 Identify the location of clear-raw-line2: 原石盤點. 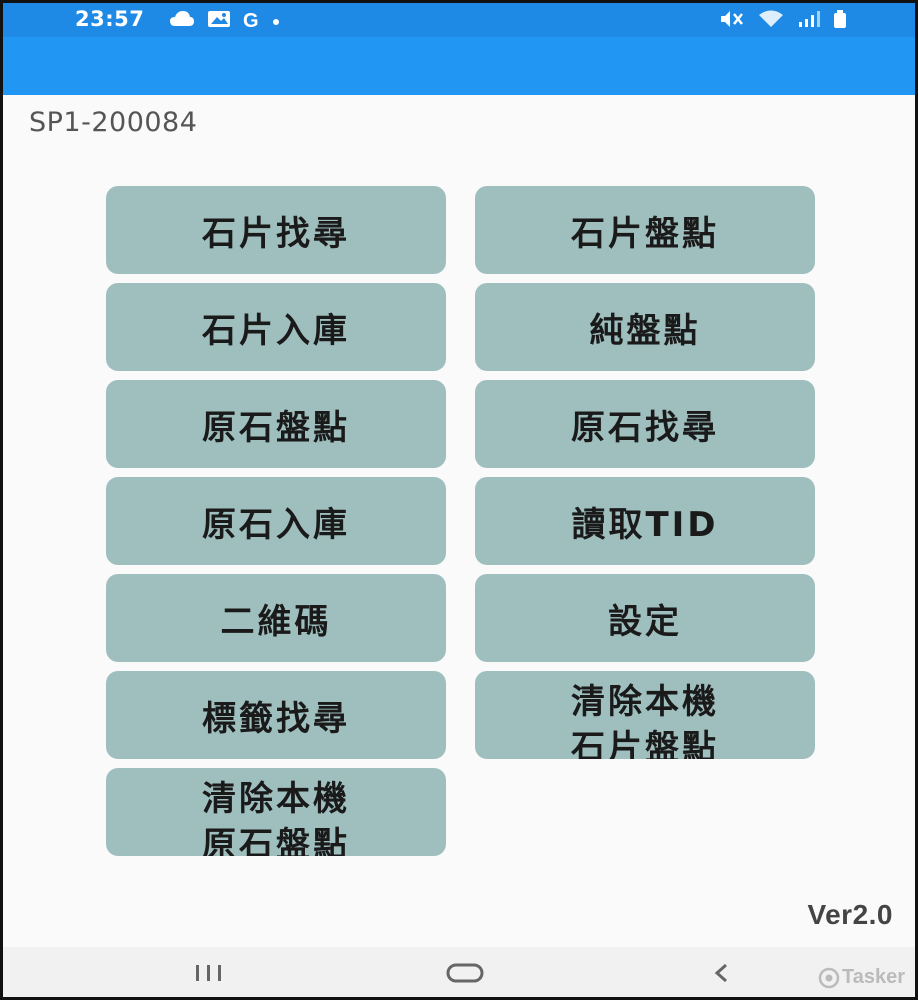
(276, 840).